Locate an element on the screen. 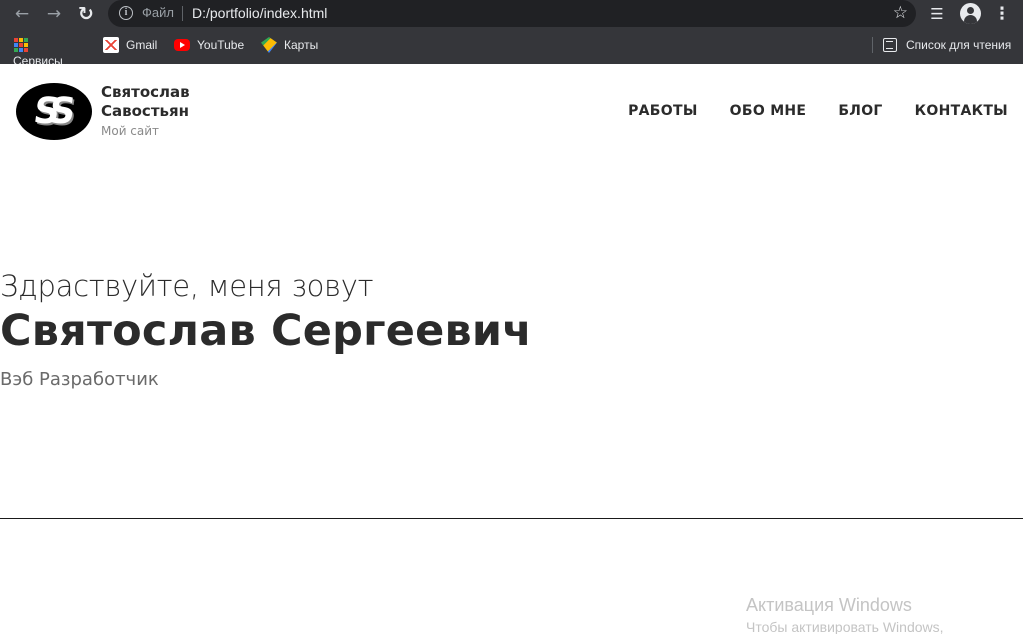  activation-watermark-subtitle: Чтобы активировать Windows, is located at coordinates (845, 626).